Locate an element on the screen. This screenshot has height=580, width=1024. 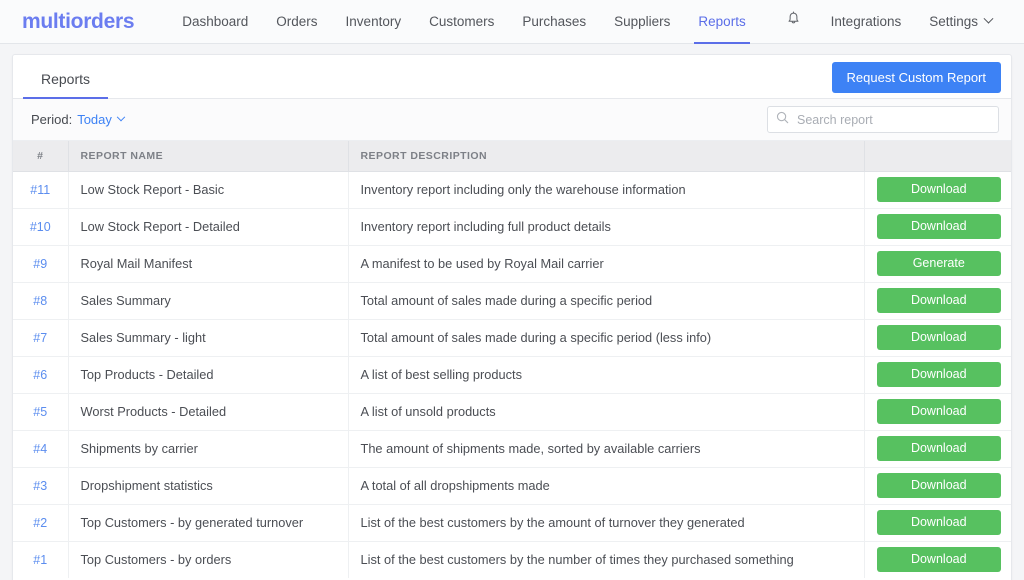
nav-item-orders: Orders is located at coordinates (296, 22).